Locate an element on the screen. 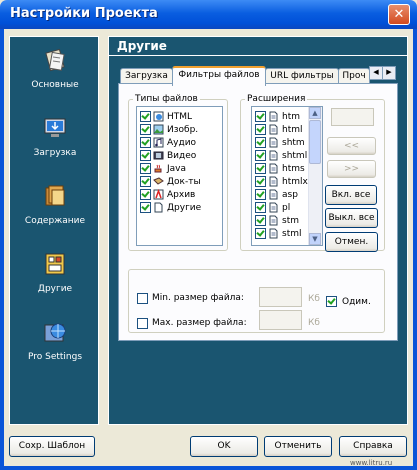 This screenshot has width=417, height=470. sidebar-item-other: Другие is located at coordinates (55, 272).